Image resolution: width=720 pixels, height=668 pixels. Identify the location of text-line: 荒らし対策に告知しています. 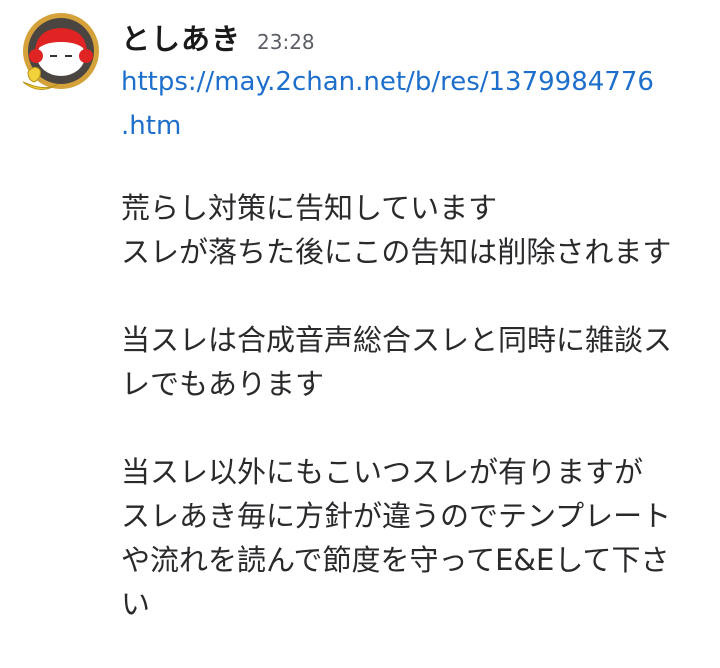
(309, 208).